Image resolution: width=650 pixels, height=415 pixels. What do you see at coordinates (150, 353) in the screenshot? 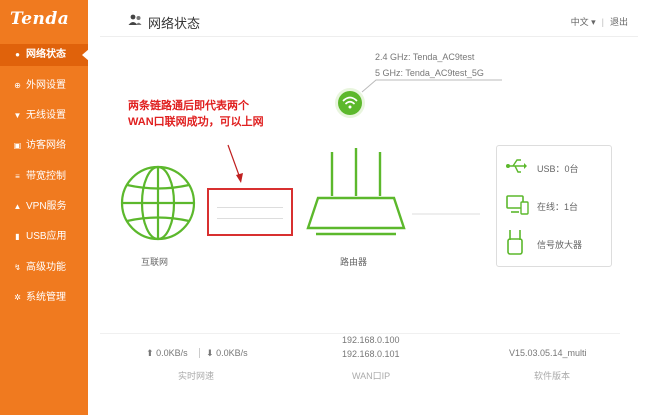
I see `arrow-up-icon: ⬆` at bounding box center [150, 353].